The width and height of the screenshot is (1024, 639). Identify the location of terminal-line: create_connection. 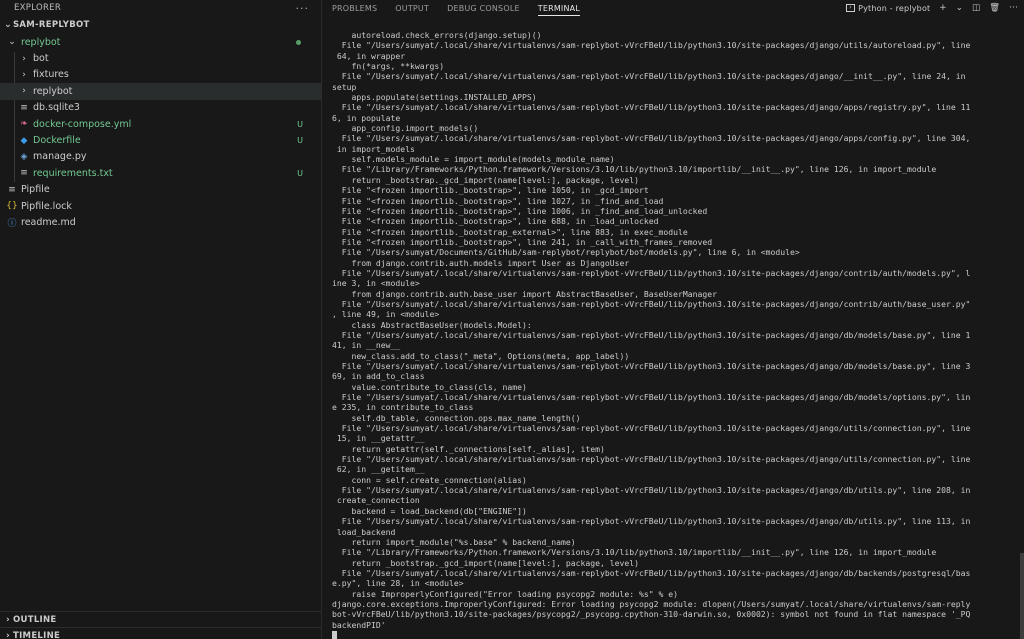
(376, 500).